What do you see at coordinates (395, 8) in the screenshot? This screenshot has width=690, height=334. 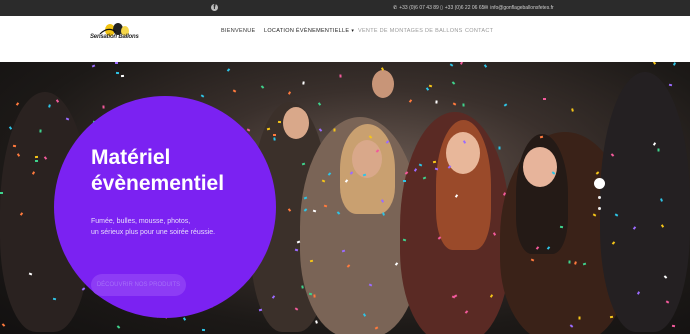 I see `phone-icon: ✆` at bounding box center [395, 8].